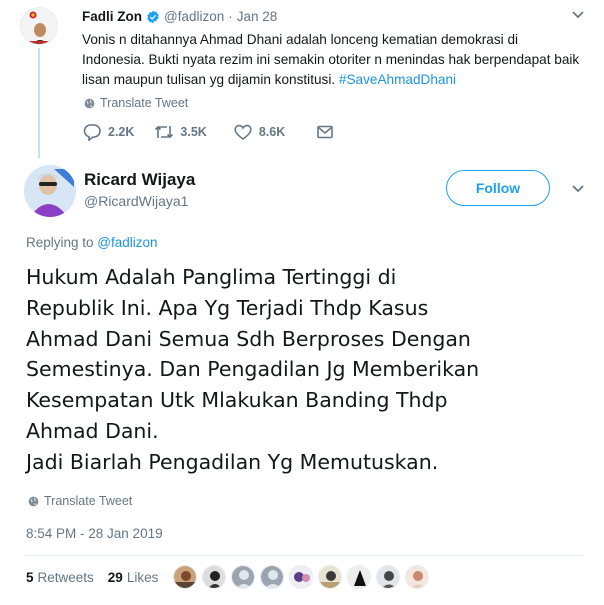 The image size is (604, 605). What do you see at coordinates (232, 461) in the screenshot?
I see `tweet-text-line: Jadi Biarlah Pengadilan Yg Memutuskan.` at bounding box center [232, 461].